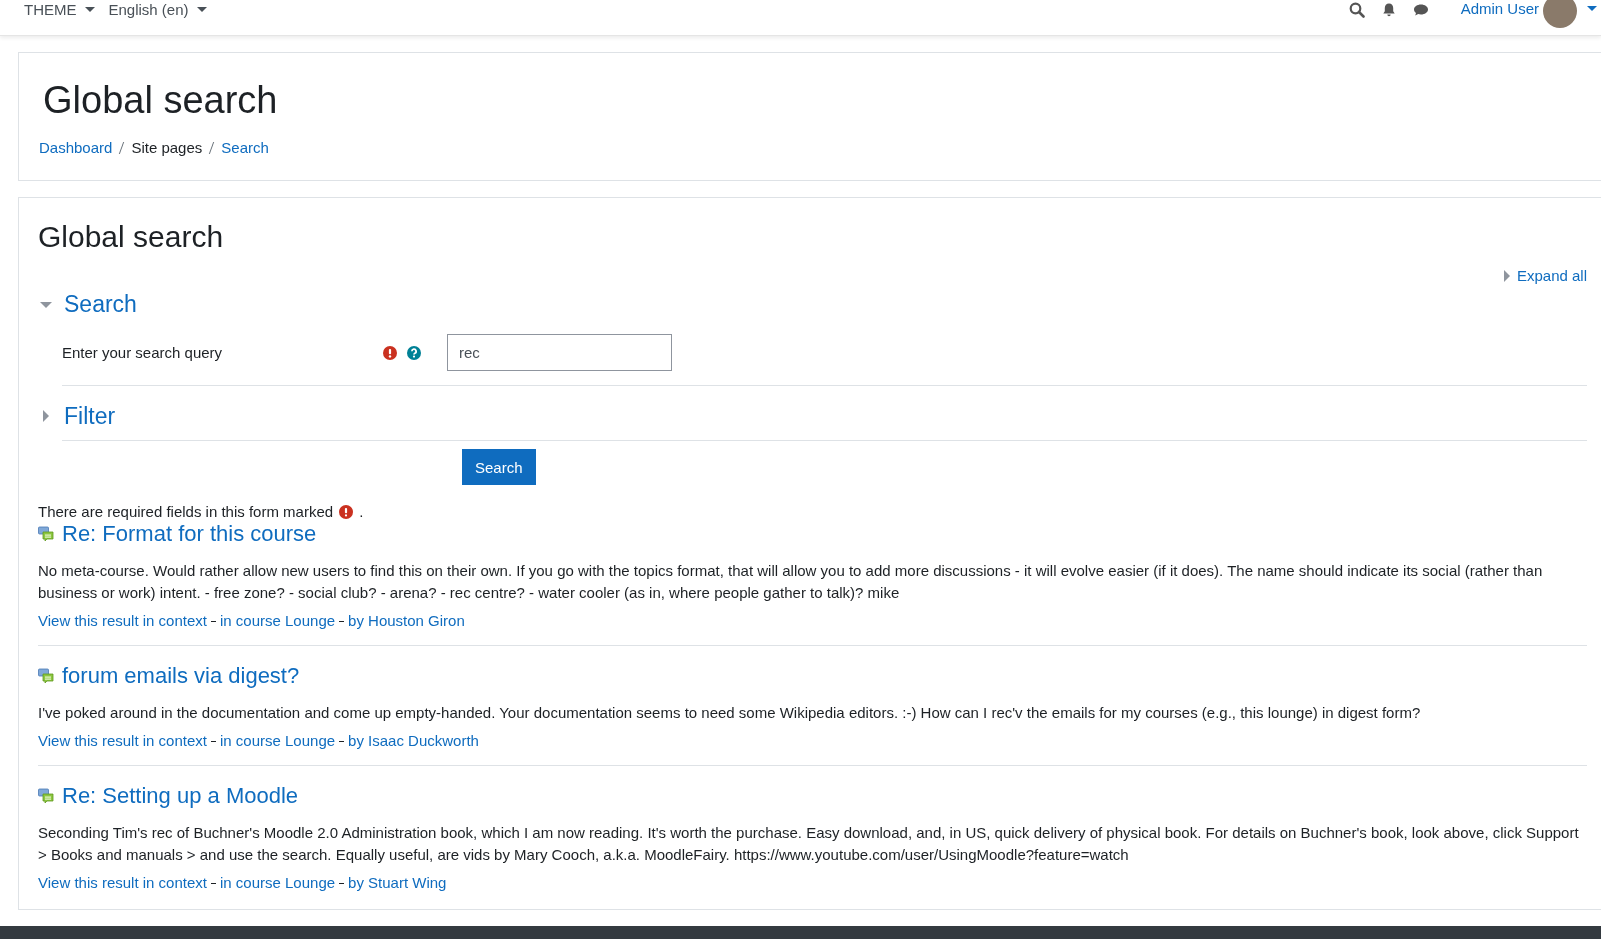  Describe the element at coordinates (1388, 10) in the screenshot. I see `bell-icon` at that location.